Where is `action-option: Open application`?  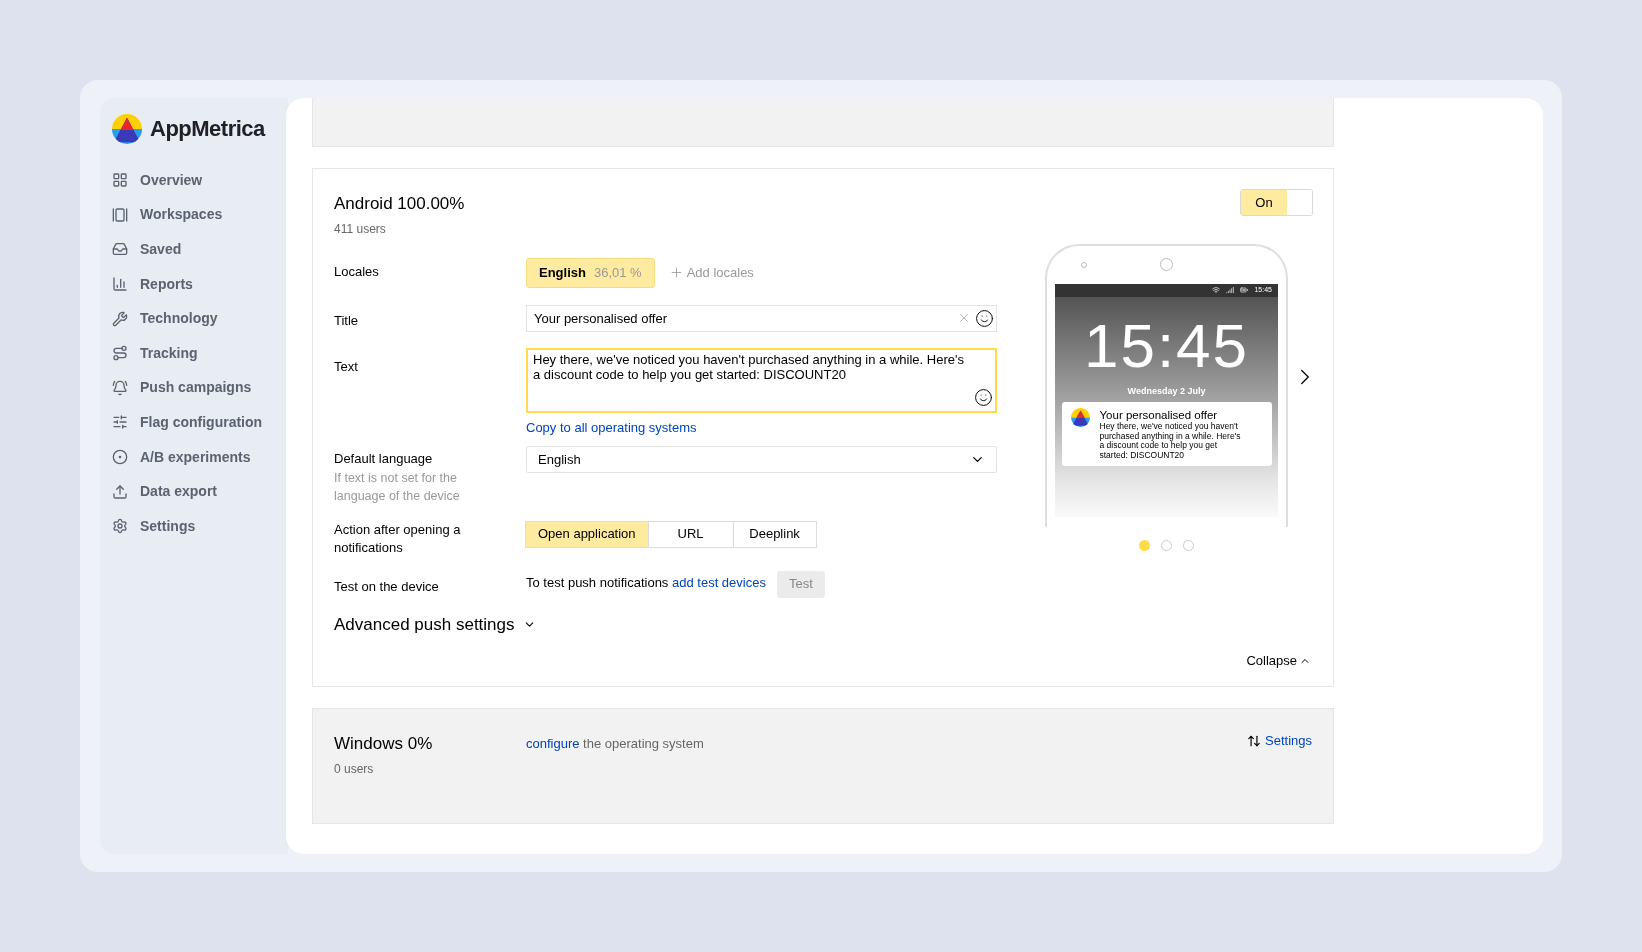 action-option: Open application is located at coordinates (587, 534).